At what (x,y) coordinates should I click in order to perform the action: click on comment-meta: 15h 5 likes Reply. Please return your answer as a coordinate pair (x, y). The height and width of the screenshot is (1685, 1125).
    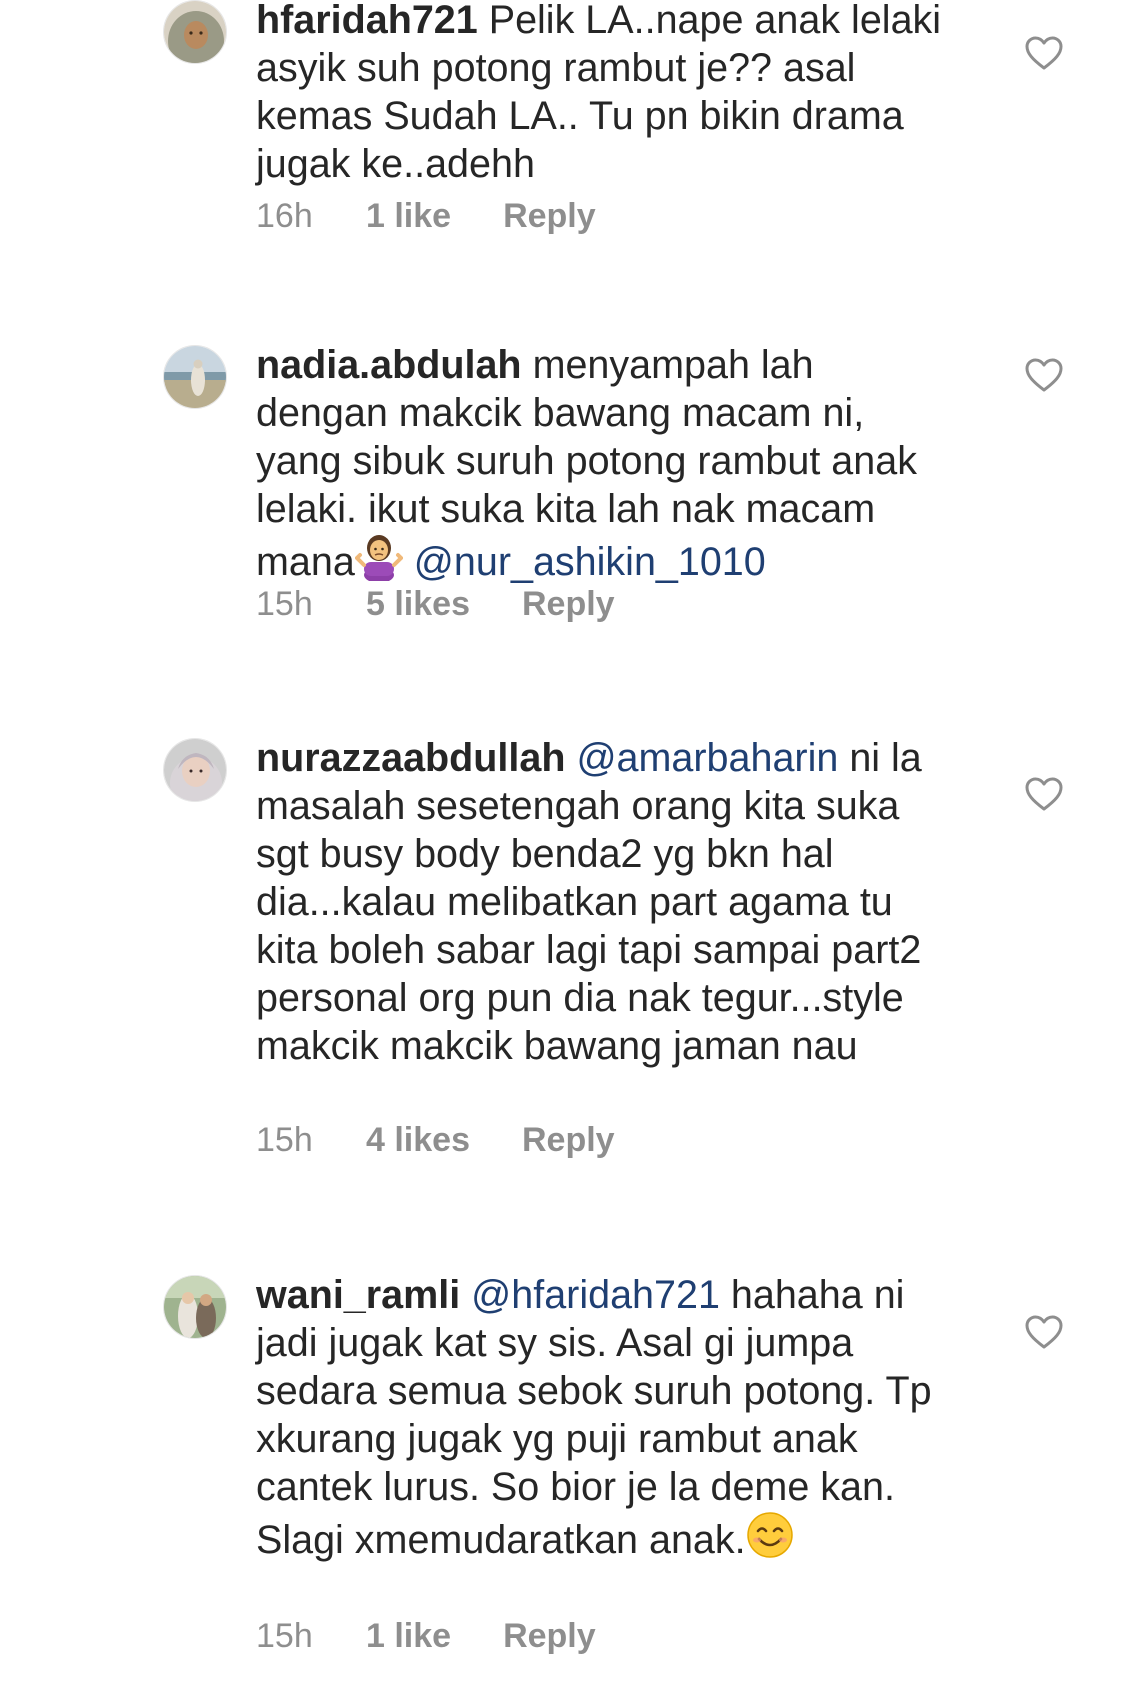
    Looking at the image, I should click on (435, 604).